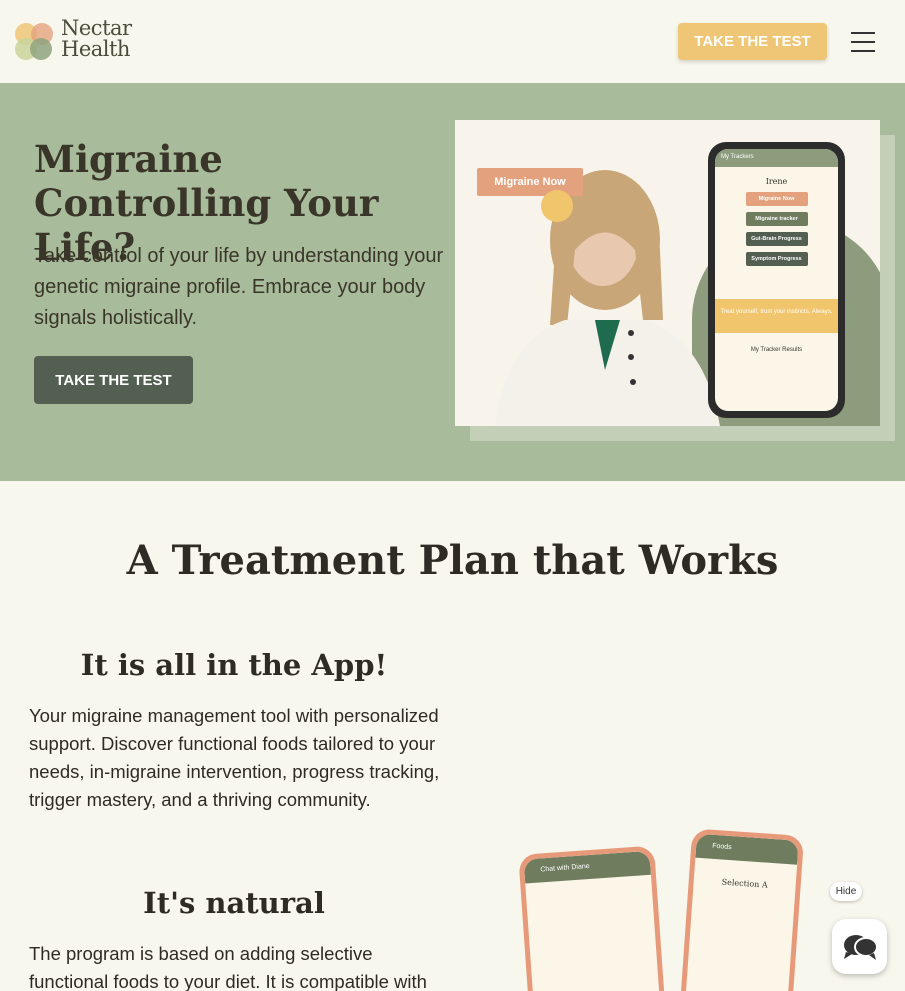 The height and width of the screenshot is (991, 905). I want to click on phone-header: My Trackers, so click(776, 158).